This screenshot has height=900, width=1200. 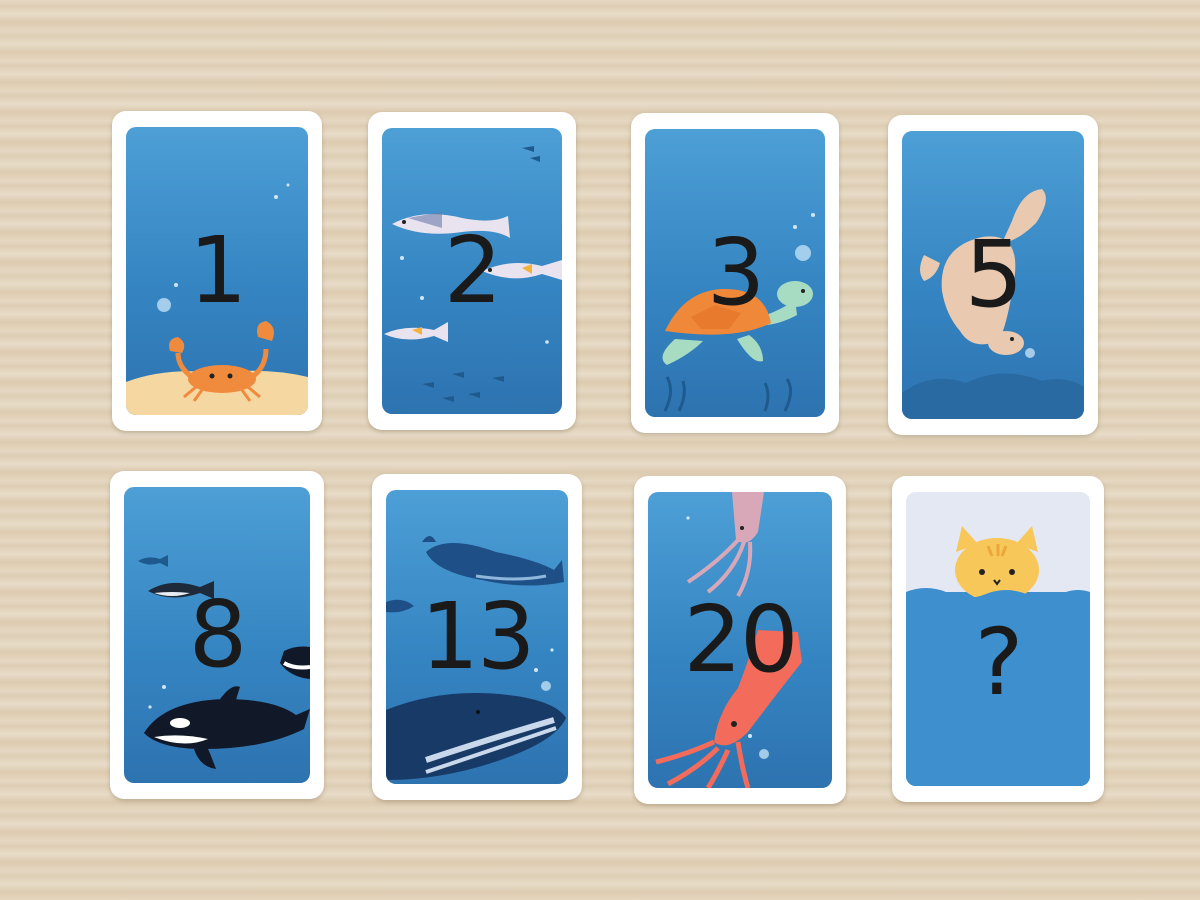 I want to click on card-5-face: 5, so click(x=993, y=275).